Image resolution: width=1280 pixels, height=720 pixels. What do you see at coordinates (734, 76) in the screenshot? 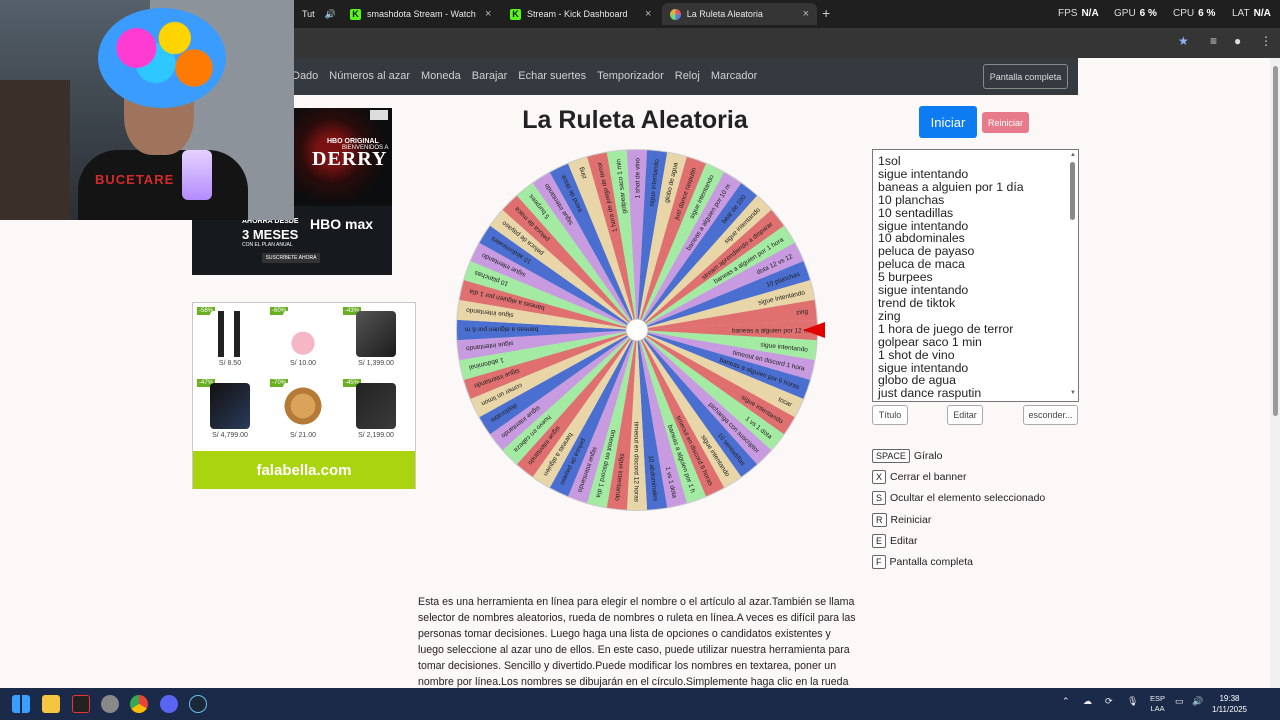
I see `nav-link-marcador: Marcador` at bounding box center [734, 76].